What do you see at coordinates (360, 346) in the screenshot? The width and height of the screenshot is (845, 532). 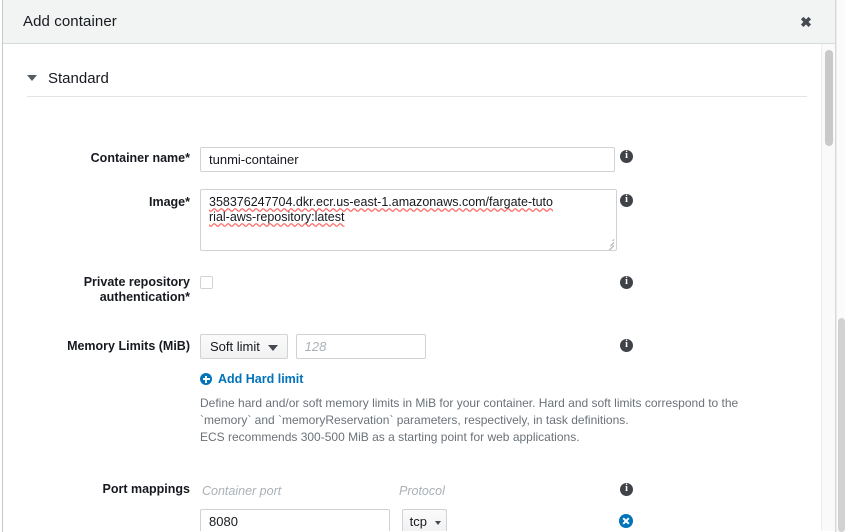 I see `memory-limit-amount-input` at bounding box center [360, 346].